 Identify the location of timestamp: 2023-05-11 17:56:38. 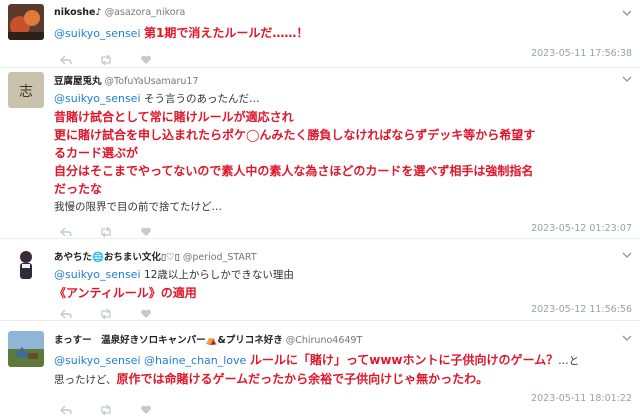
(581, 53).